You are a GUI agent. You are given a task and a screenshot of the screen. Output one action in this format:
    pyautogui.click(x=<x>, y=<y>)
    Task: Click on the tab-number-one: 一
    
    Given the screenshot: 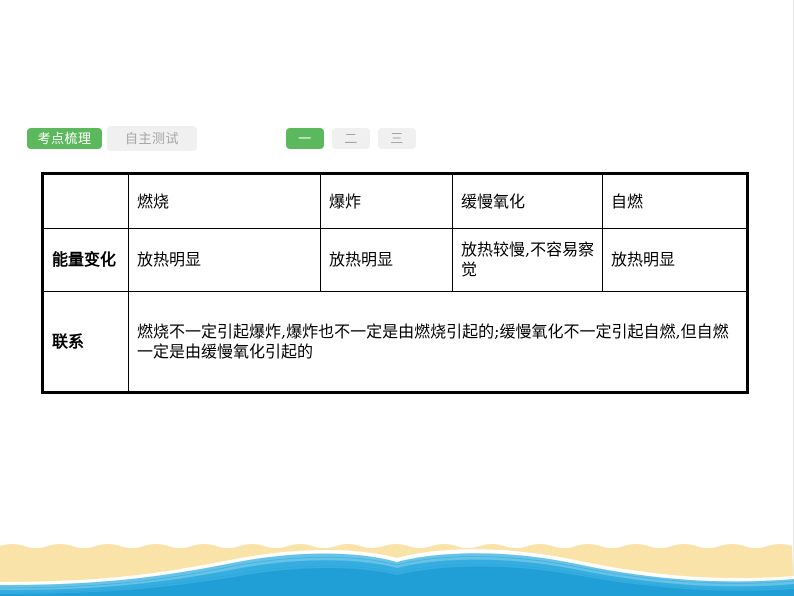 What is the action you would take?
    pyautogui.click(x=305, y=138)
    